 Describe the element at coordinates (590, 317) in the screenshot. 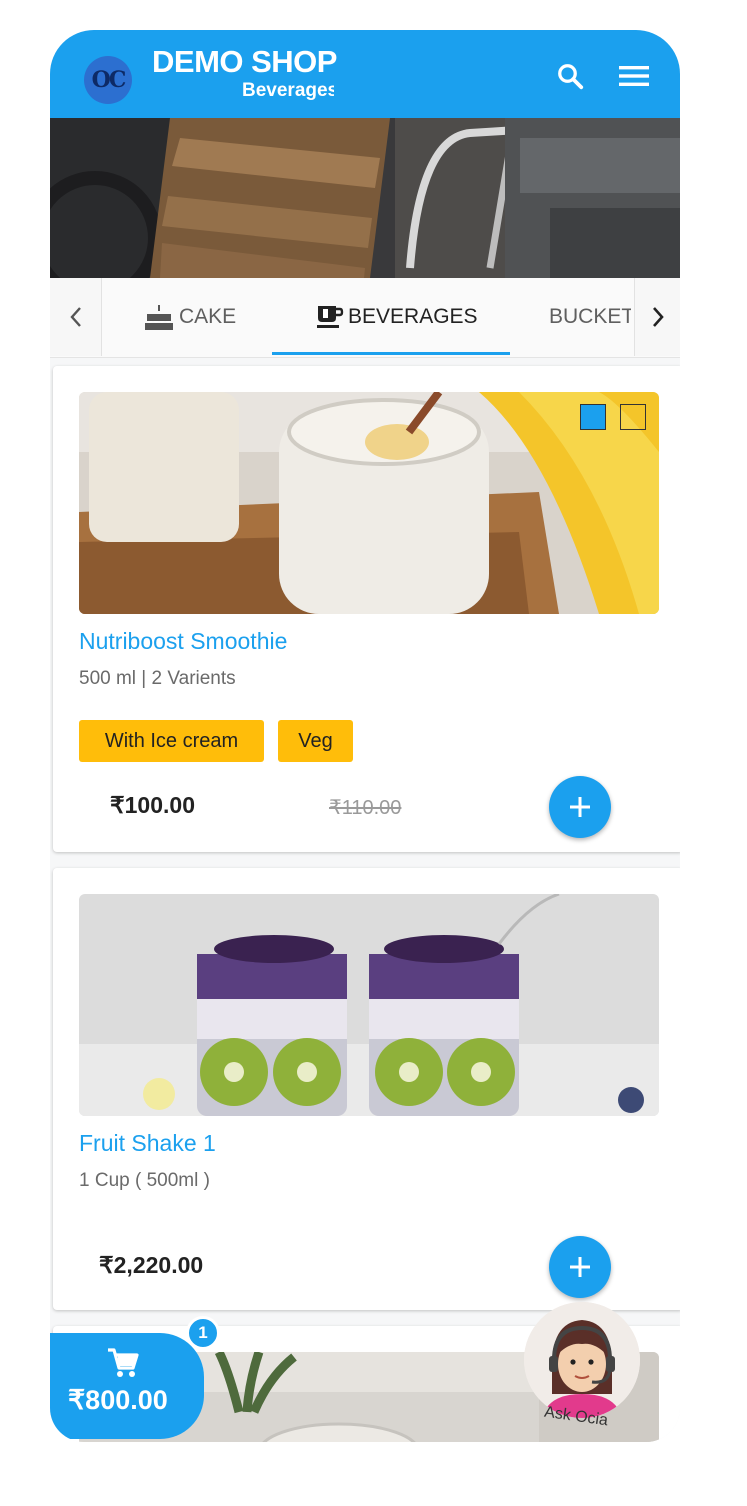

I see `tab-bucket: BUCKET` at that location.